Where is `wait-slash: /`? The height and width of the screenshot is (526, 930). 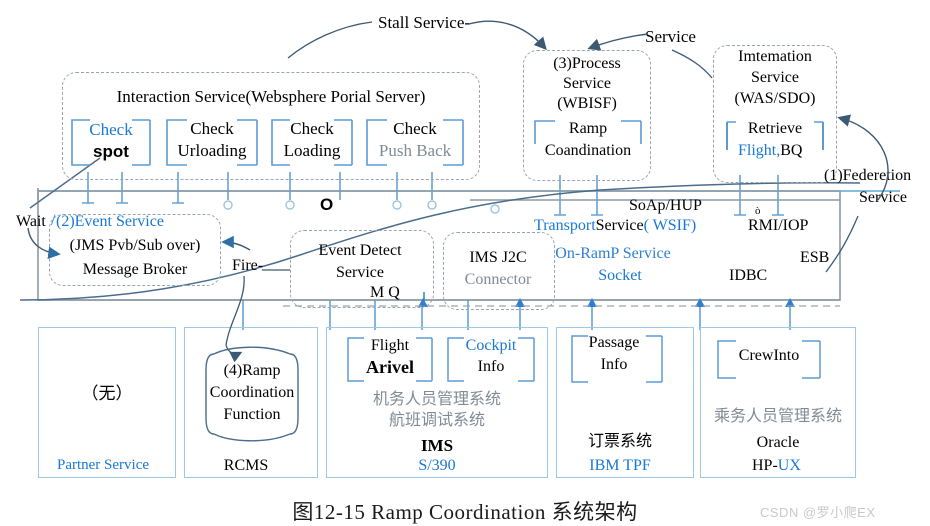
wait-slash: / is located at coordinates (53, 220).